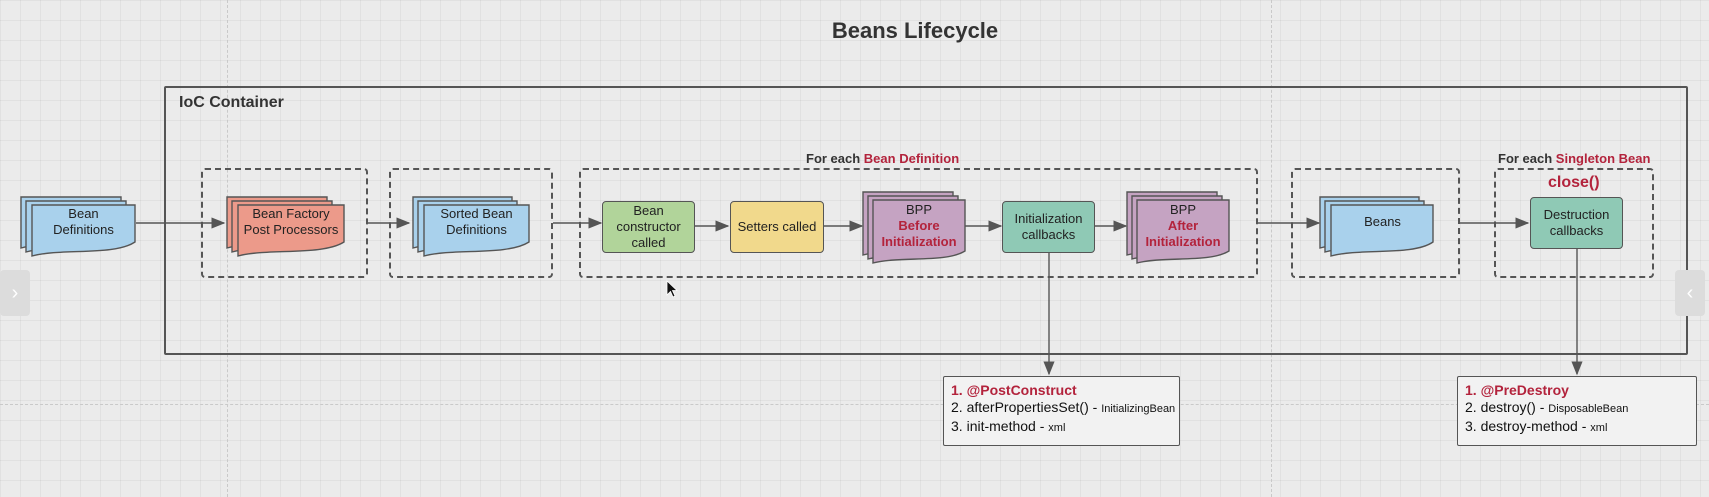 The width and height of the screenshot is (1709, 497). Describe the element at coordinates (1048, 227) in the screenshot. I see `init-callbacks-box: Initialization callbacks` at that location.